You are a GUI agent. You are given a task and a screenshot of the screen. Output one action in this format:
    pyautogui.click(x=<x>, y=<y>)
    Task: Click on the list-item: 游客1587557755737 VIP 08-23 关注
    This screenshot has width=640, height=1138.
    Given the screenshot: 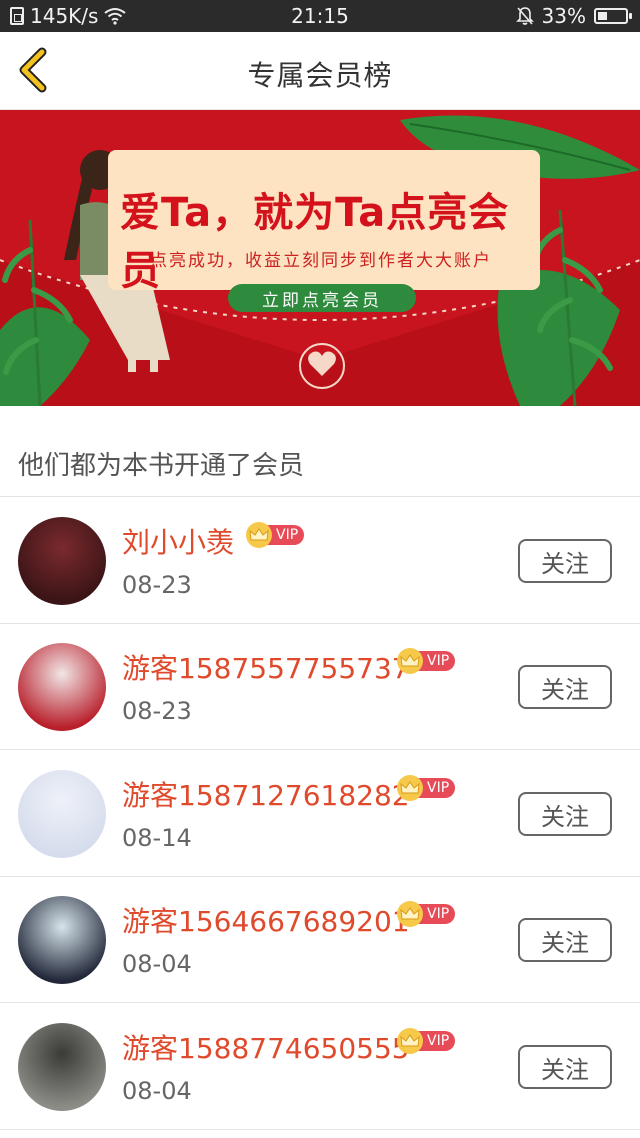 What is the action you would take?
    pyautogui.click(x=320, y=686)
    